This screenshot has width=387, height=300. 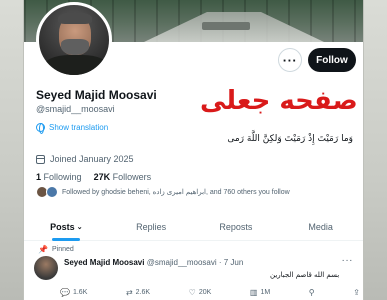 What do you see at coordinates (76, 65) in the screenshot?
I see `avatar-body` at bounding box center [76, 65].